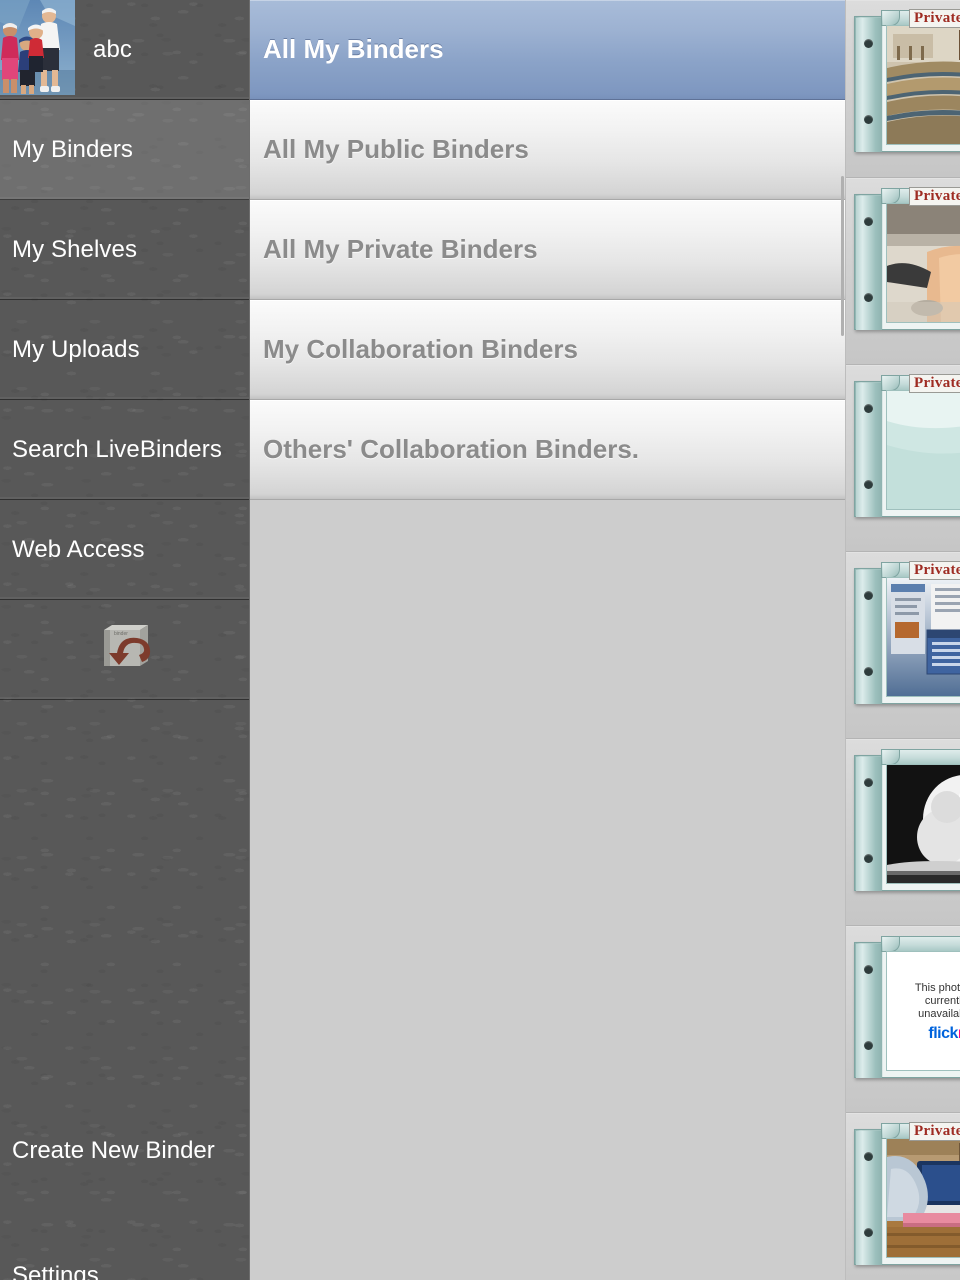 This screenshot has width=960, height=1280. I want to click on binder-list-item, so click(903, 832).